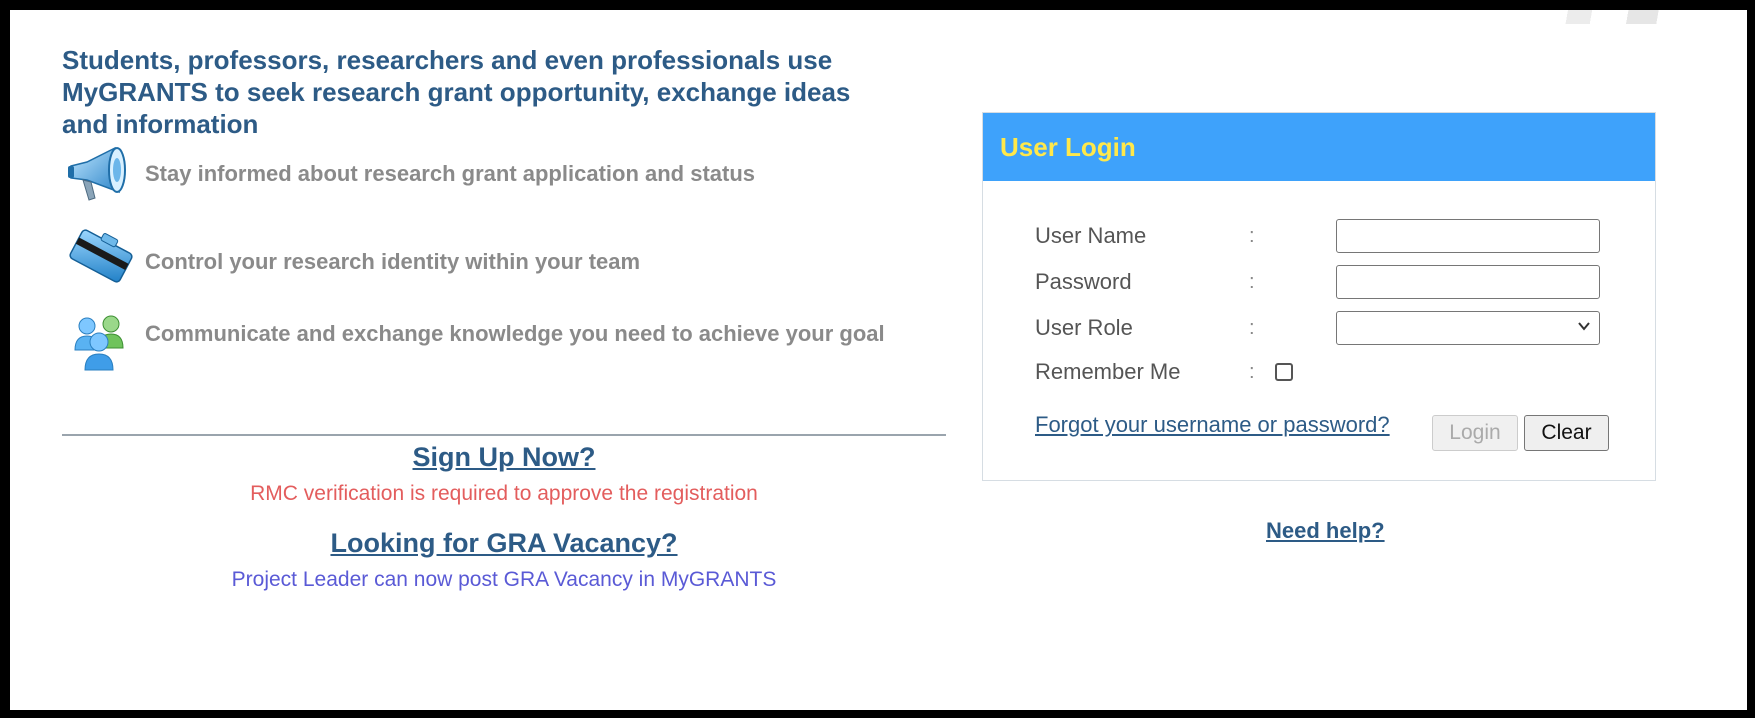 The image size is (1755, 718). I want to click on user-role-select, so click(1468, 328).